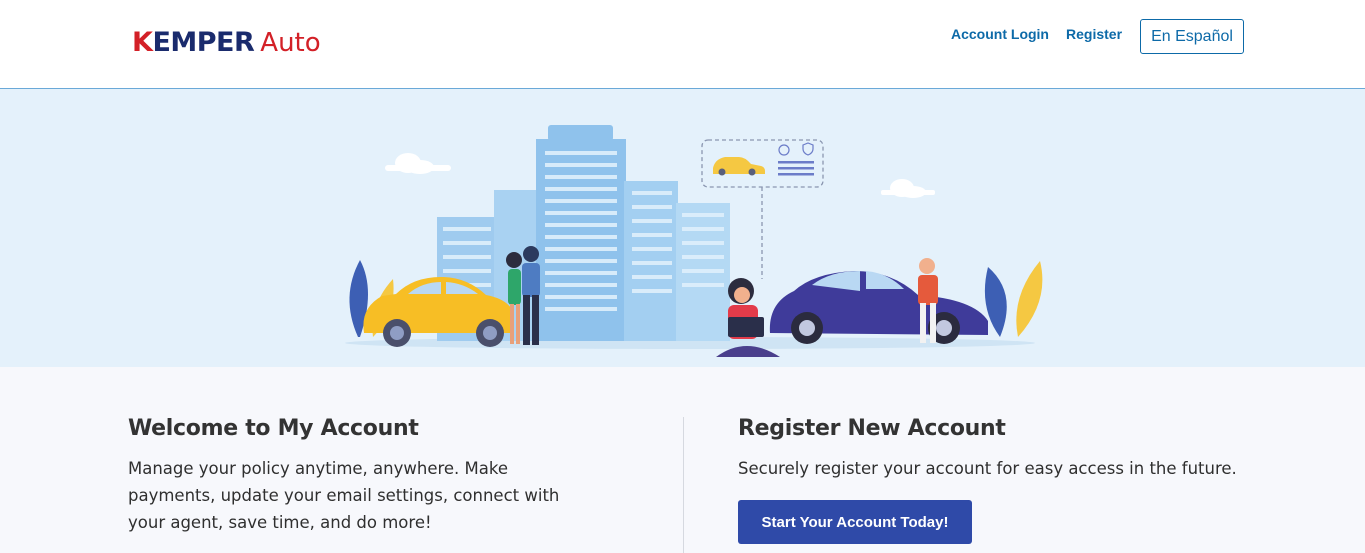  What do you see at coordinates (1094, 34) in the screenshot?
I see `register-link: Register` at bounding box center [1094, 34].